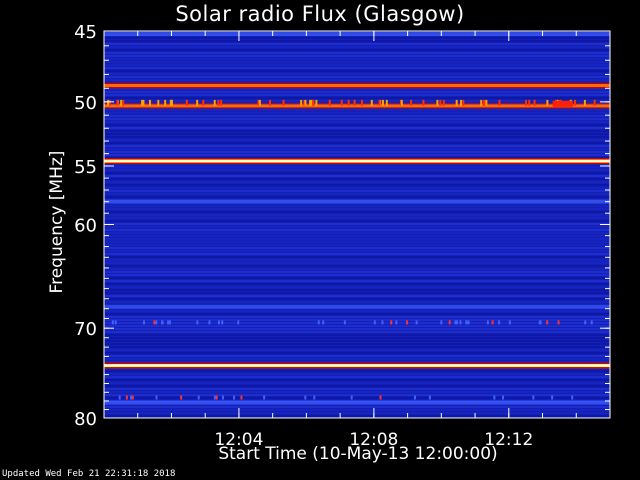 This screenshot has width=640, height=480. Describe the element at coordinates (357, 86) in the screenshot. I see `bright-band-core` at that location.